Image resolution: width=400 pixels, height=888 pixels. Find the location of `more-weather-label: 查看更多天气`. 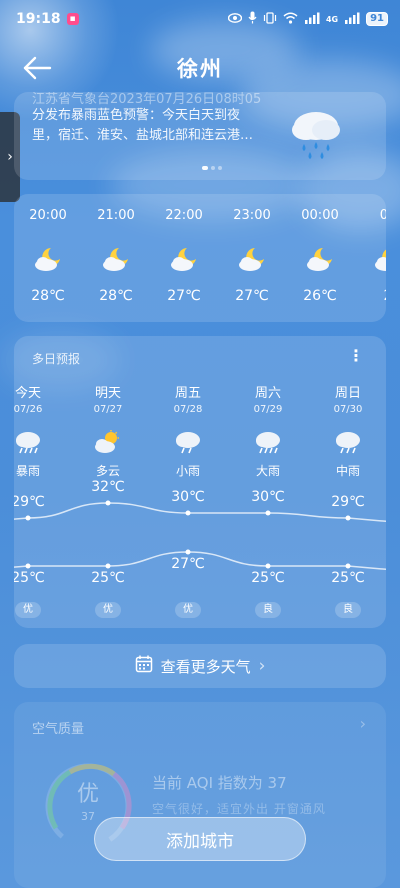

more-weather-label: 查看更多天气 is located at coordinates (205, 666).